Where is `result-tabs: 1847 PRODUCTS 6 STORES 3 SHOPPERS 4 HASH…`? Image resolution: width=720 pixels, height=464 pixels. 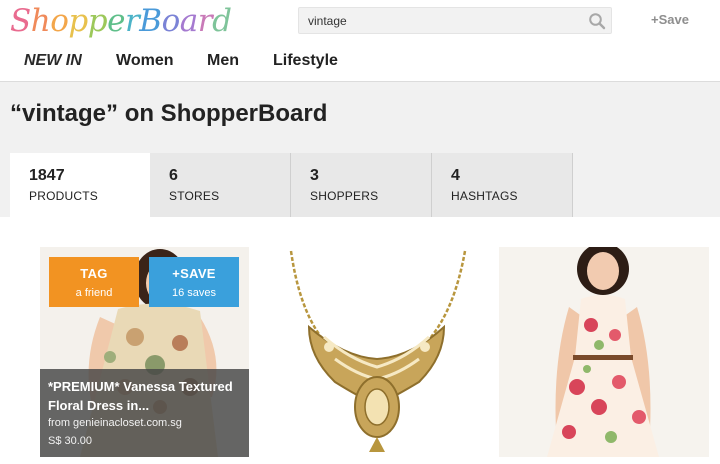 result-tabs: 1847 PRODUCTS 6 STORES 3 SHOPPERS 4 HASH… is located at coordinates (291, 185).